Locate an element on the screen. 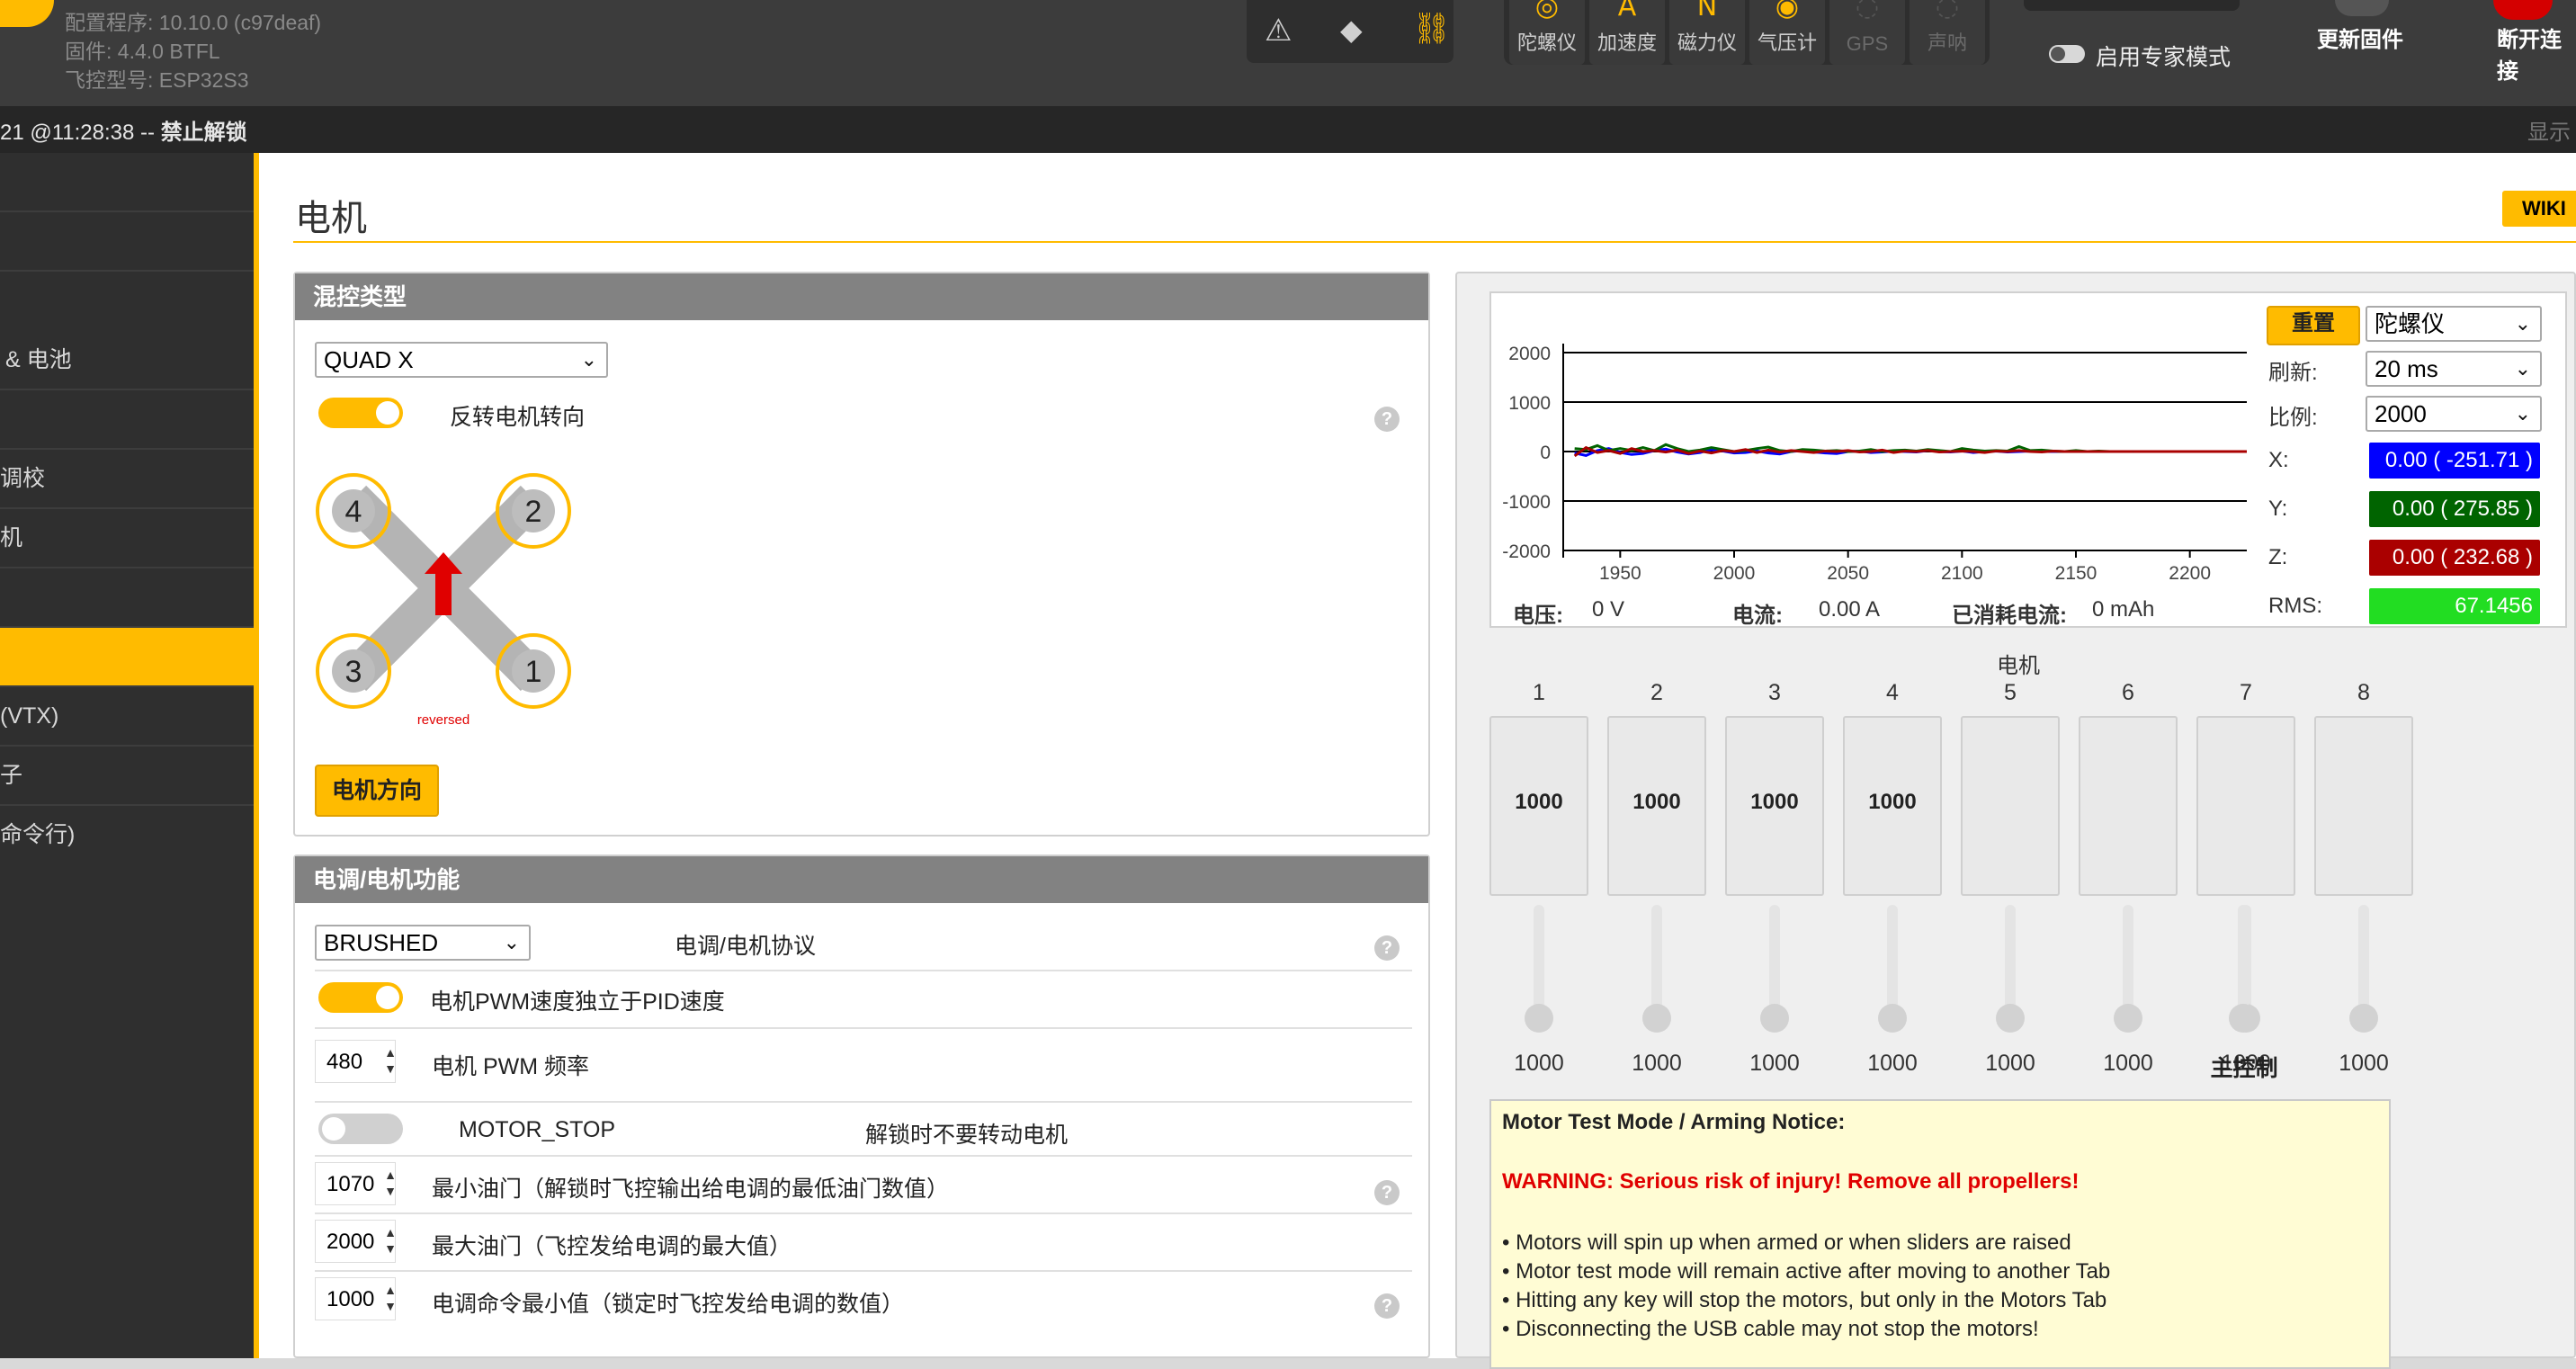  sensor-status-group: ◎ 陀螺仪 A 加速度 N 磁力仪 ◉ 气压计 ◌ GPS ◌ 声呐 is located at coordinates (1747, 32).